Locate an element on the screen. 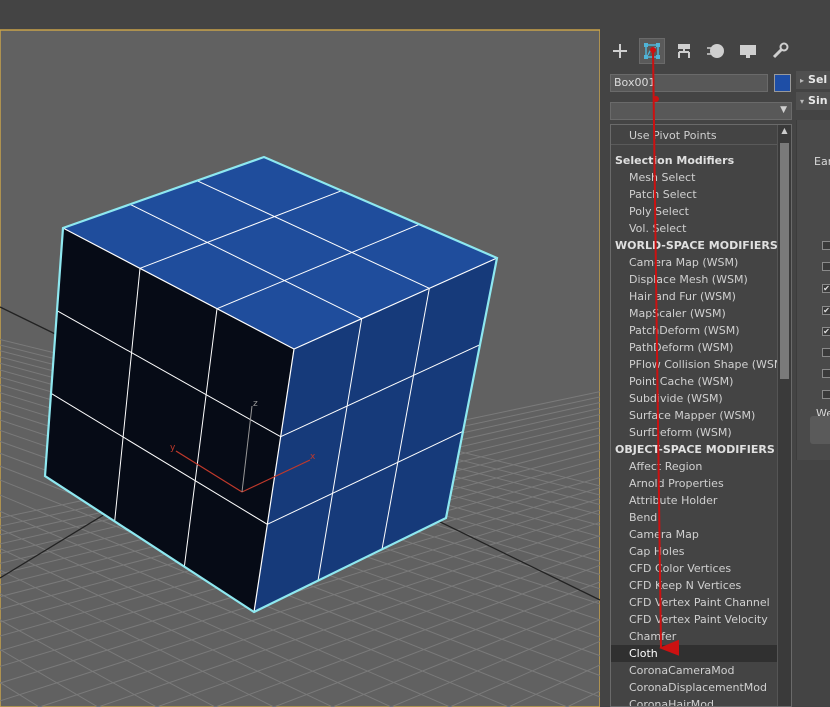 This screenshot has height=707, width=830. annotation-arrow-start is located at coordinates (653, 50).